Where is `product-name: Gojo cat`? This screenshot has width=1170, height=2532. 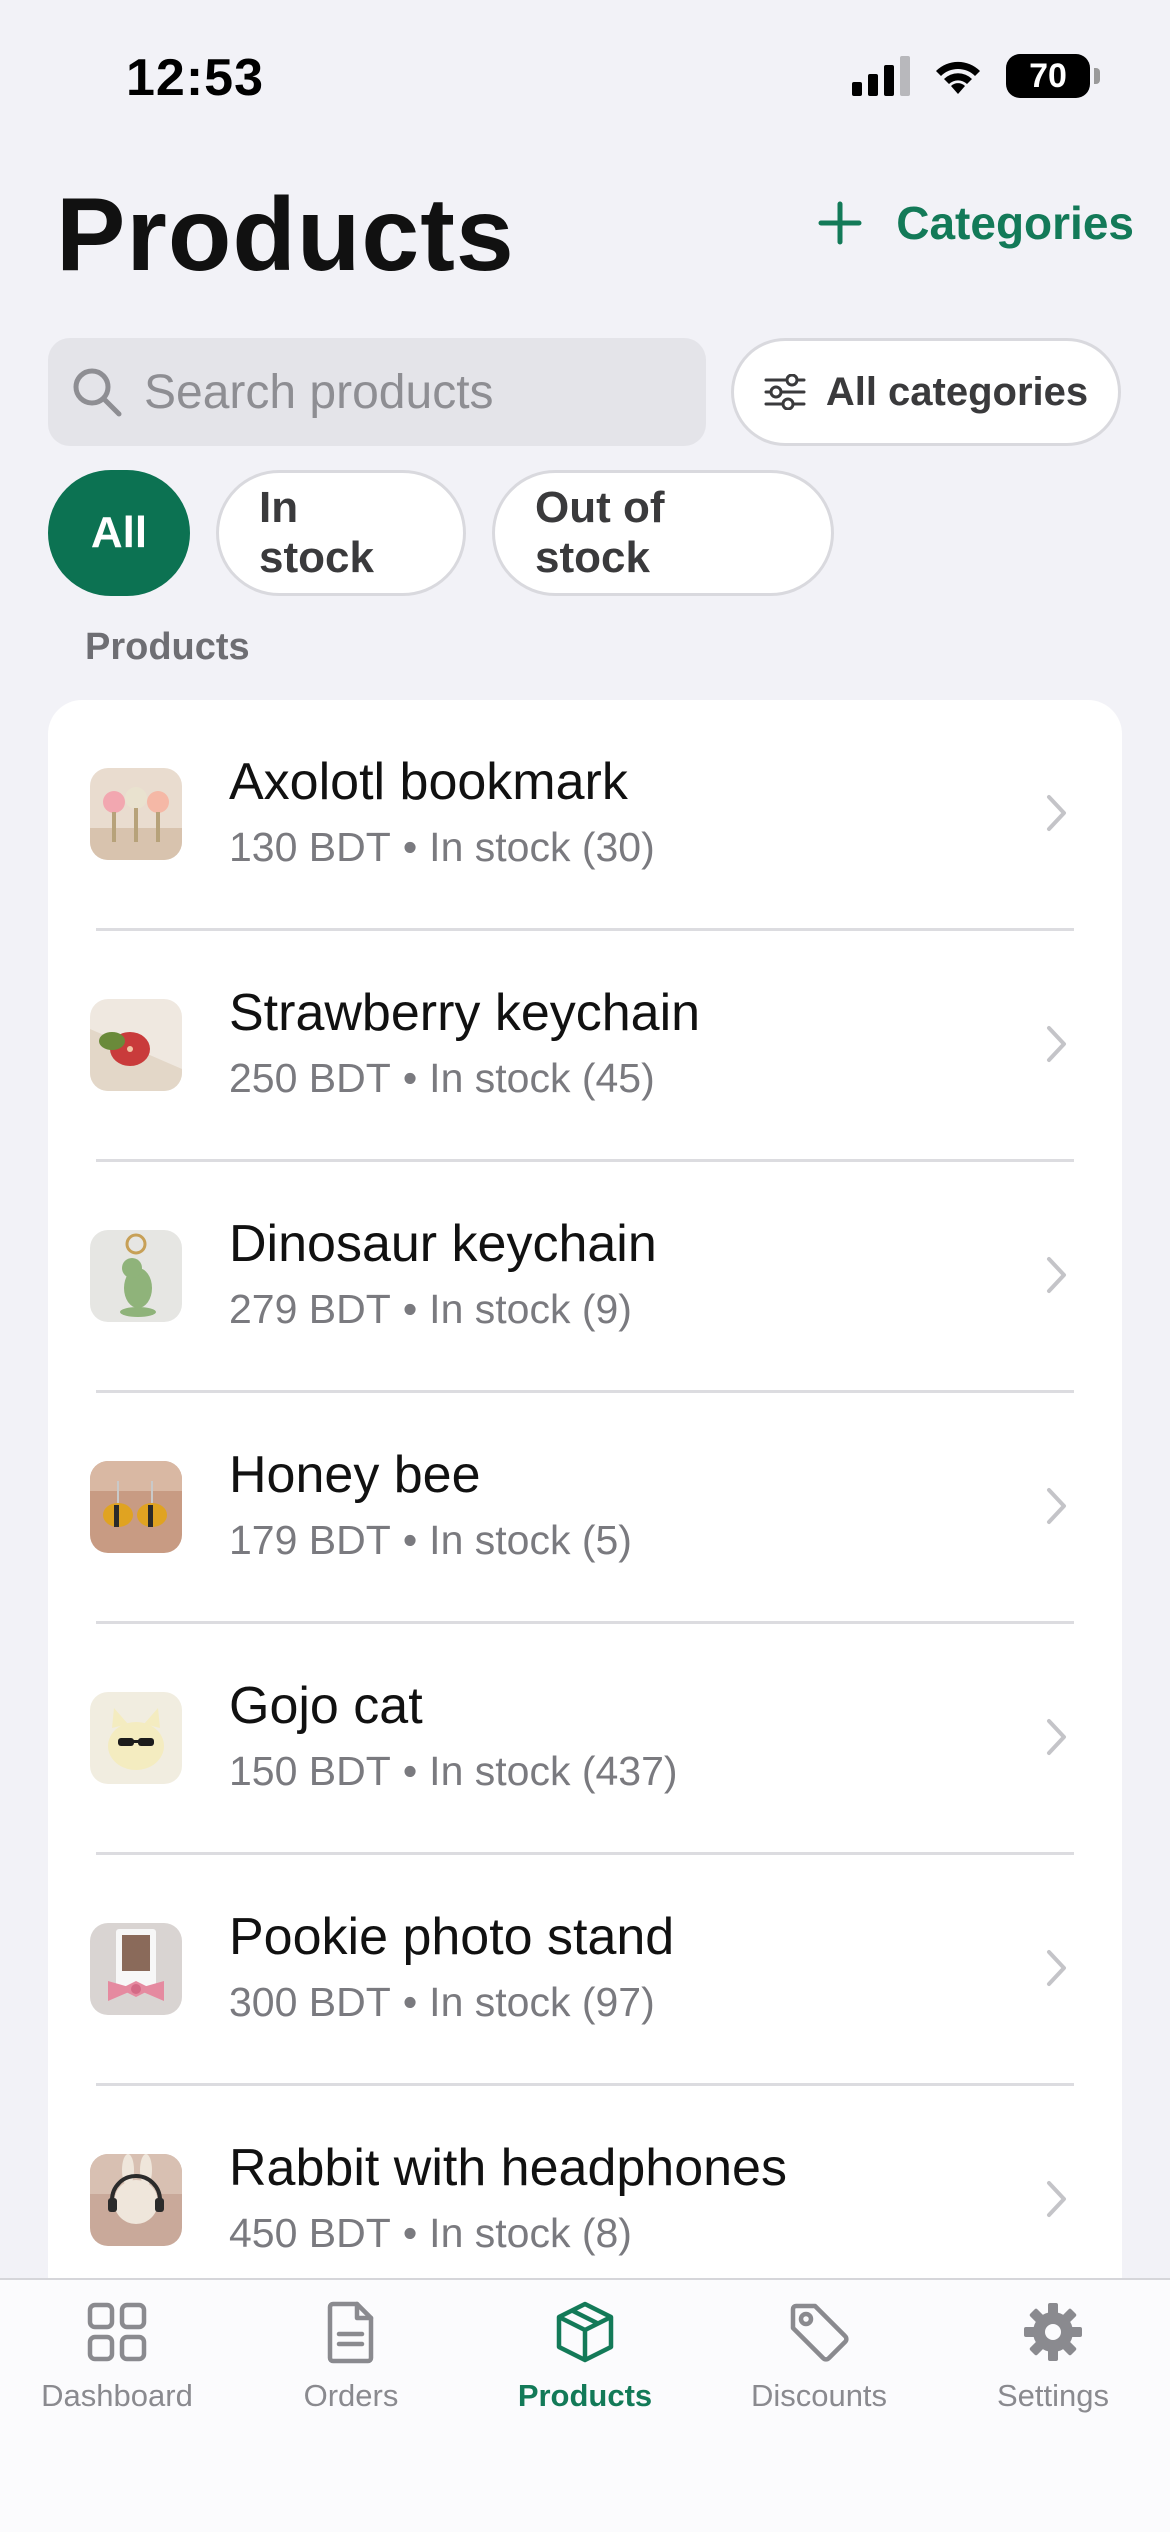
product-name: Gojo cat is located at coordinates (326, 1706).